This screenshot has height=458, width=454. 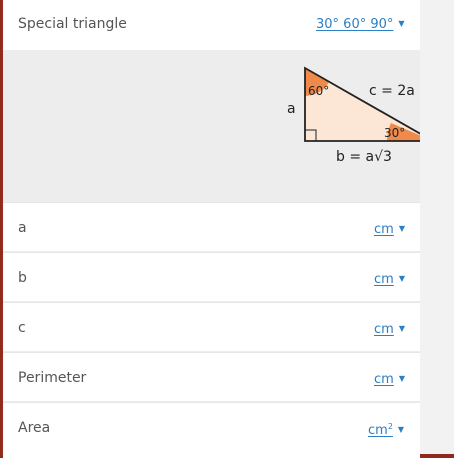 What do you see at coordinates (22, 278) in the screenshot?
I see `field-label-b: b` at bounding box center [22, 278].